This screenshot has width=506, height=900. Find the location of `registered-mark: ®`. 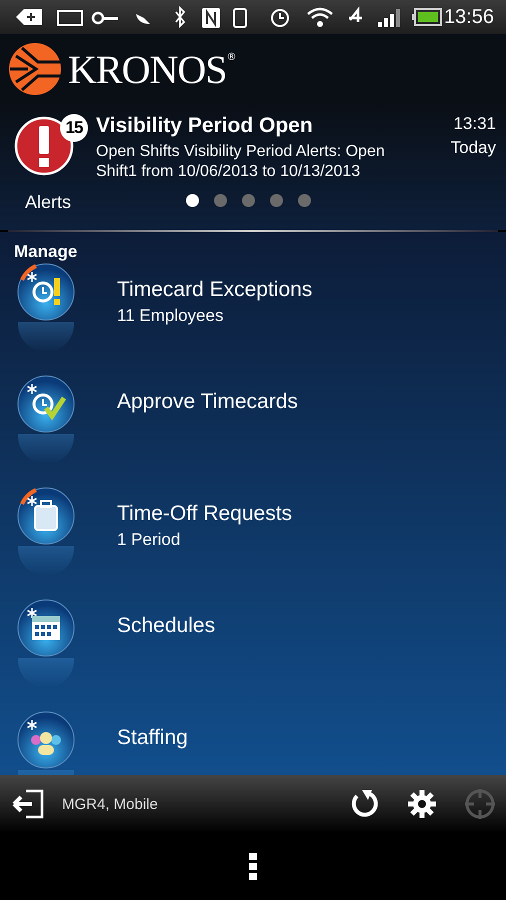

registered-mark: ® is located at coordinates (231, 57).